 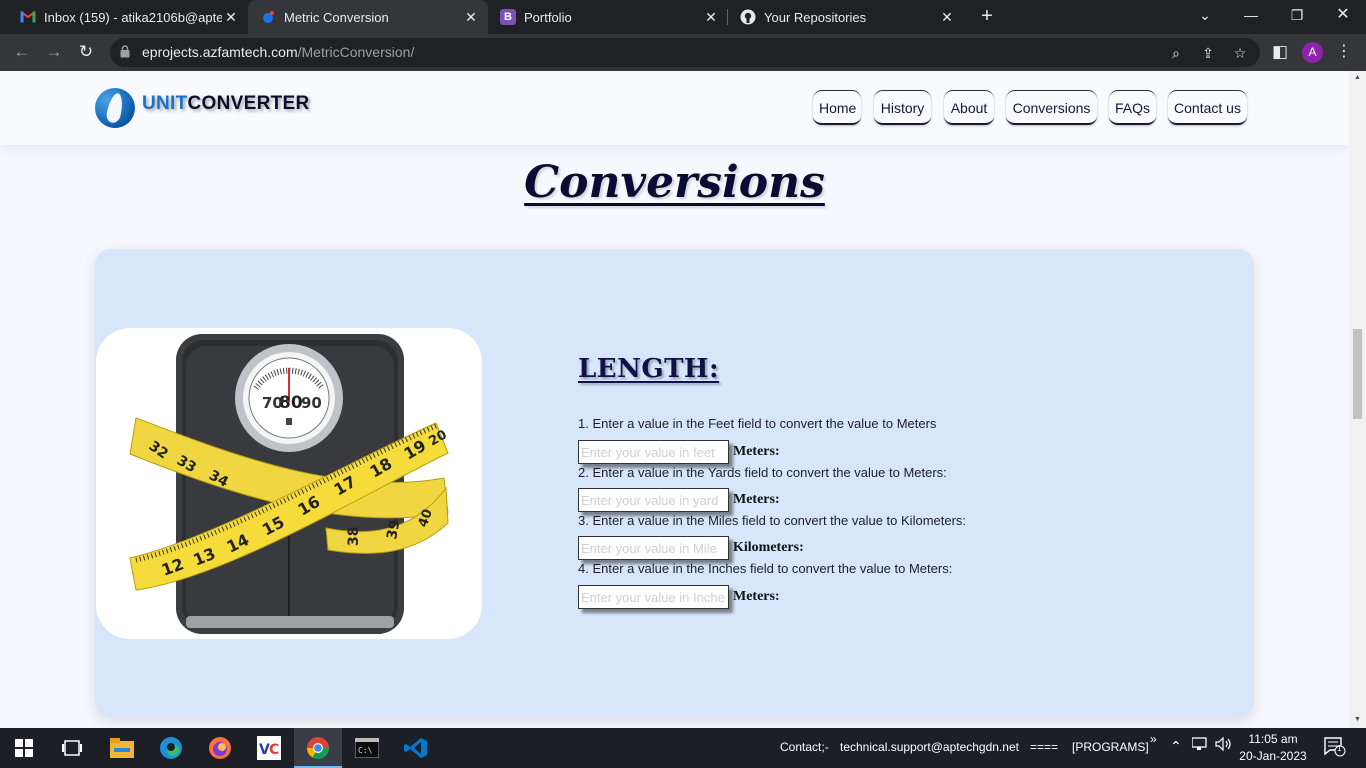 I want to click on clock-time: 11:05 am, so click(x=1273, y=739).